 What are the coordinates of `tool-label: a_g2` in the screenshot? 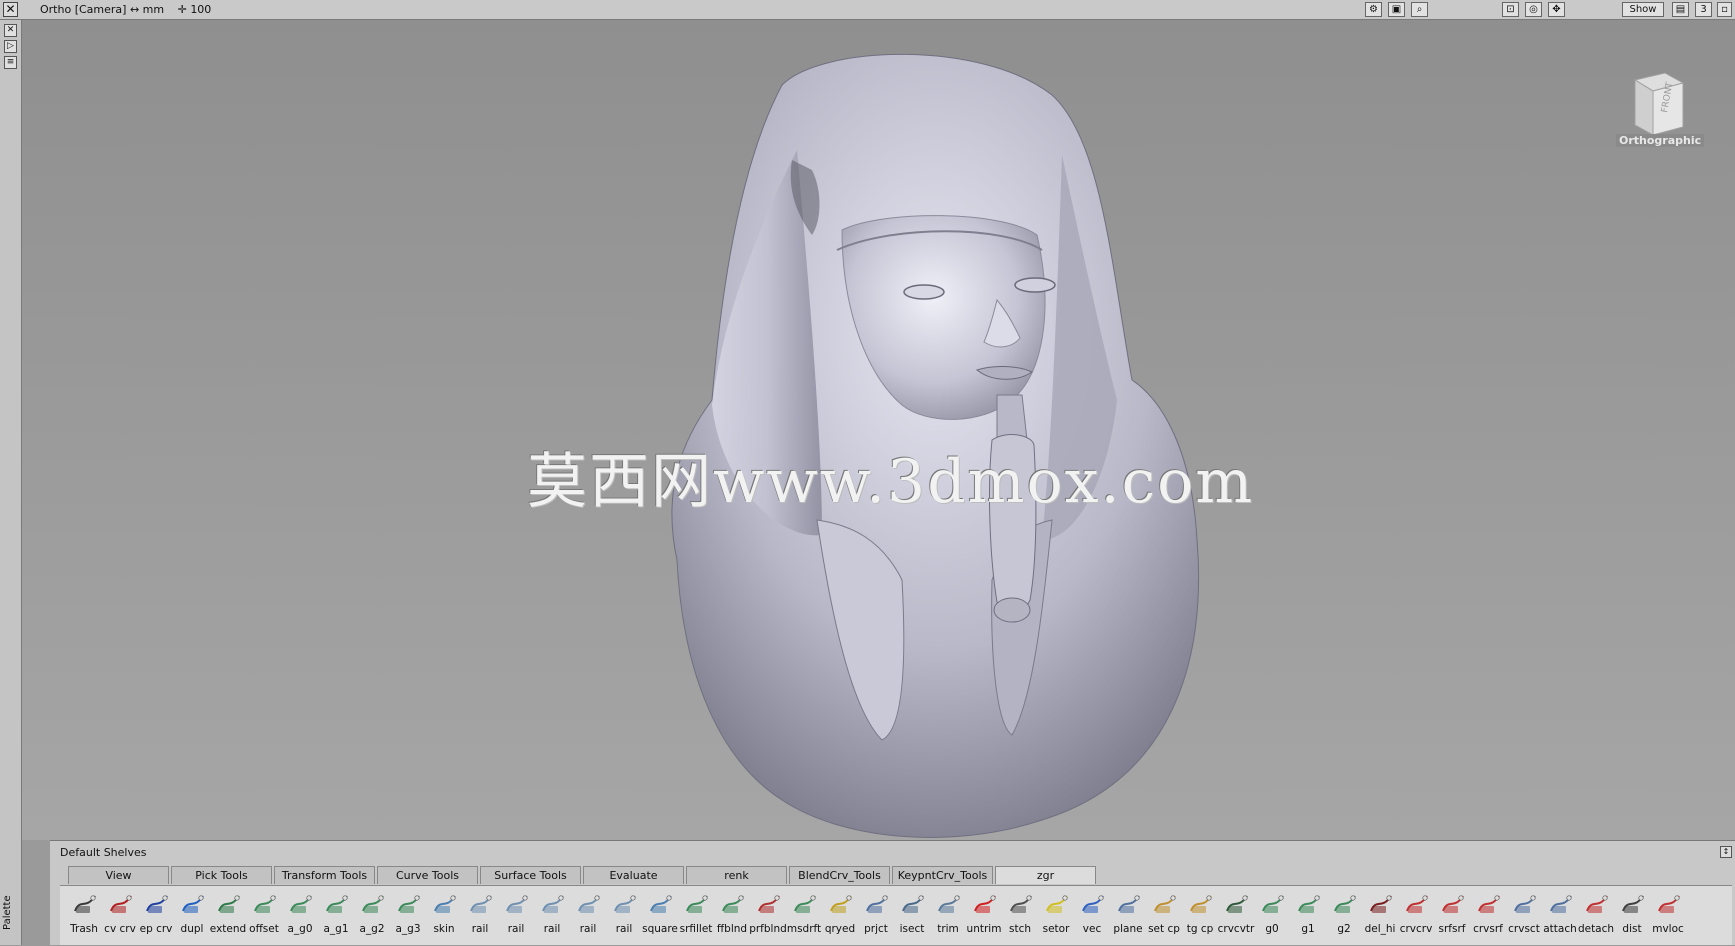 It's located at (372, 929).